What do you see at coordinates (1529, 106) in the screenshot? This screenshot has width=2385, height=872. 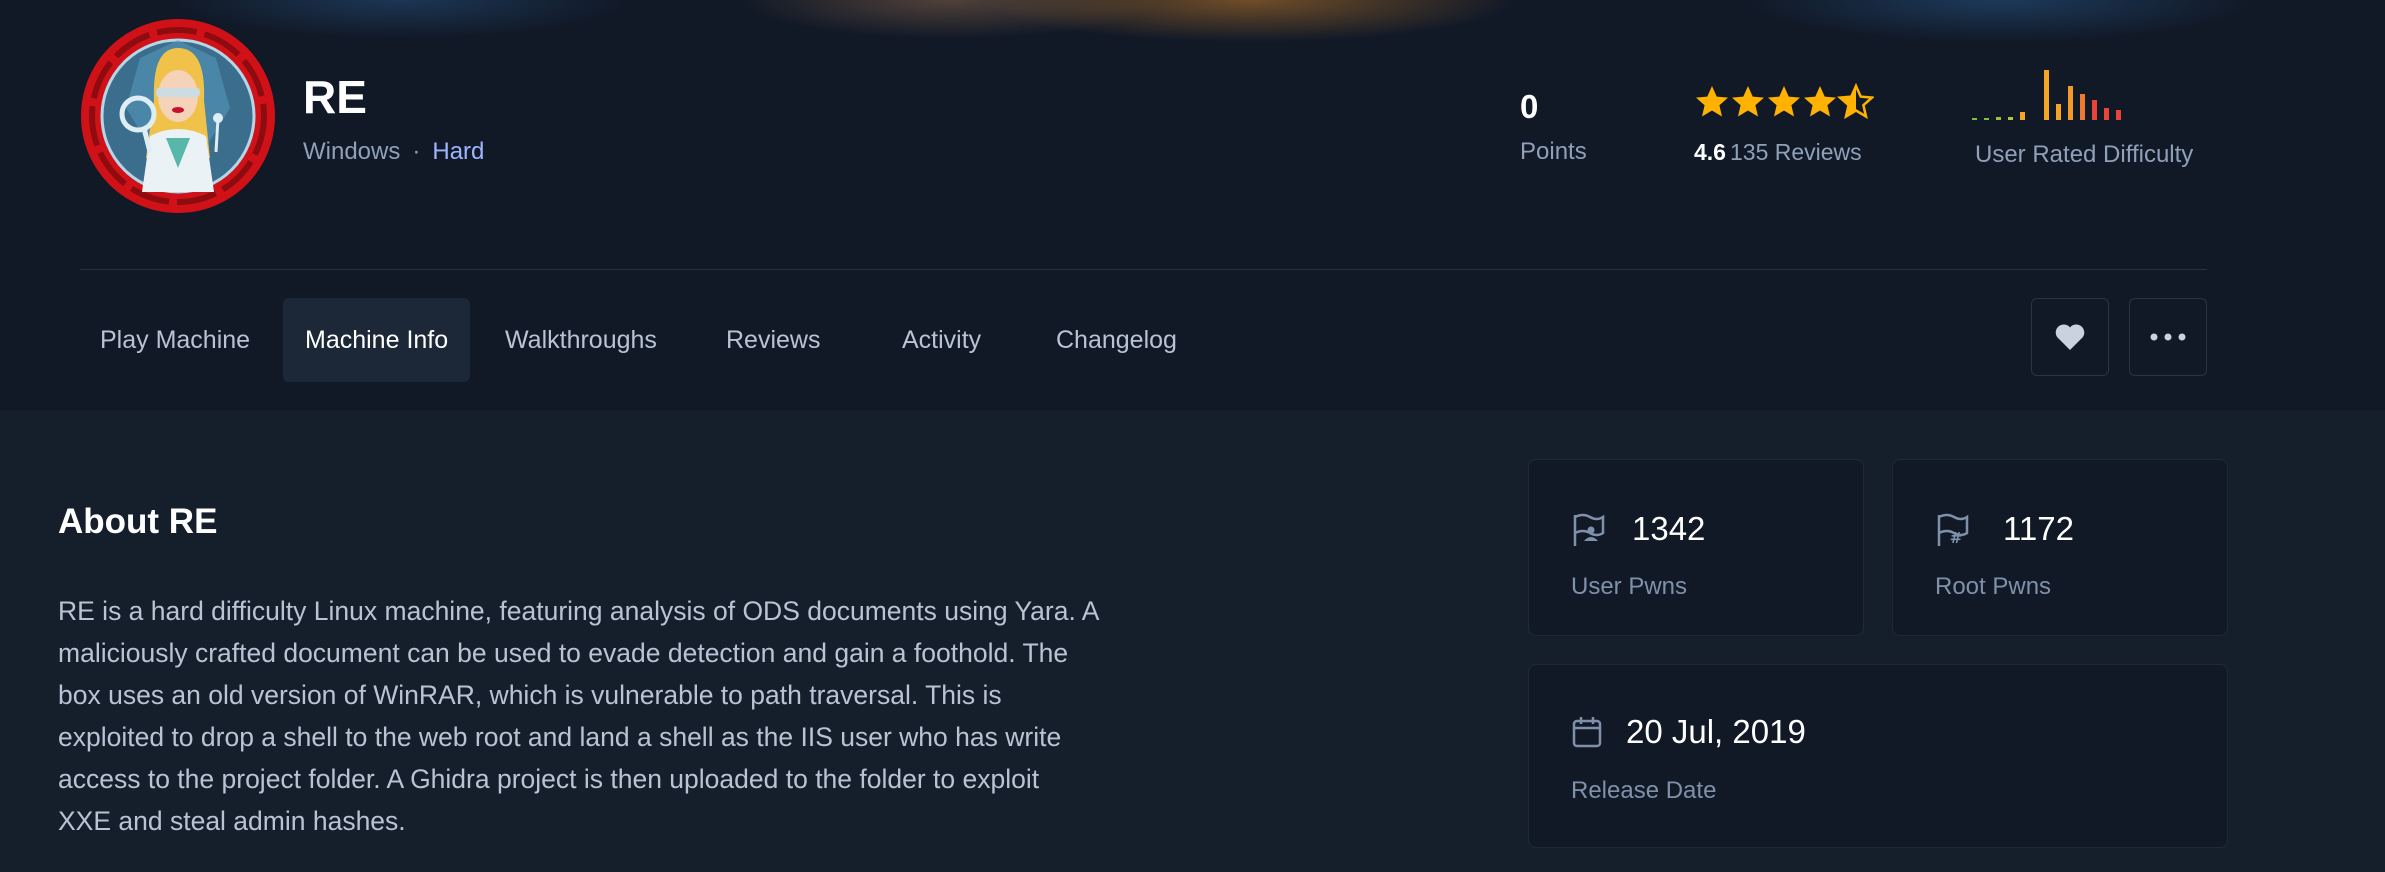 I see `points-value: 0` at bounding box center [1529, 106].